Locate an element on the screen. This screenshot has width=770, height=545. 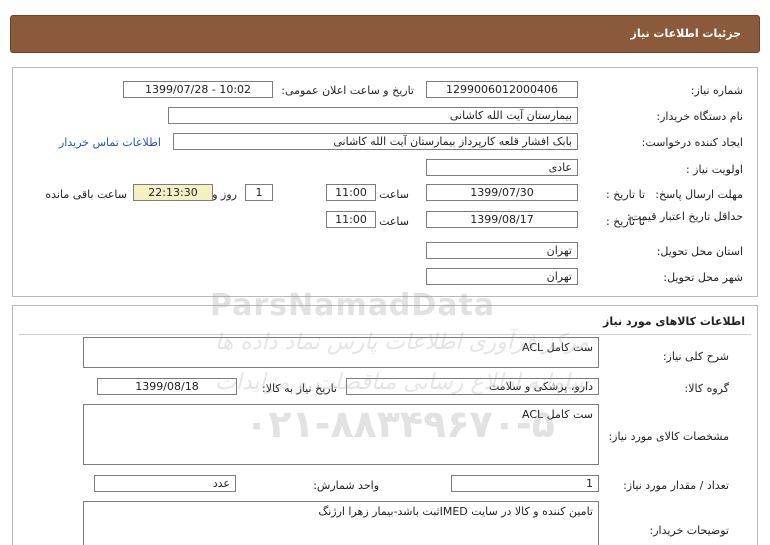
remaining-label: ساعت باقی مانده is located at coordinates (86, 194).